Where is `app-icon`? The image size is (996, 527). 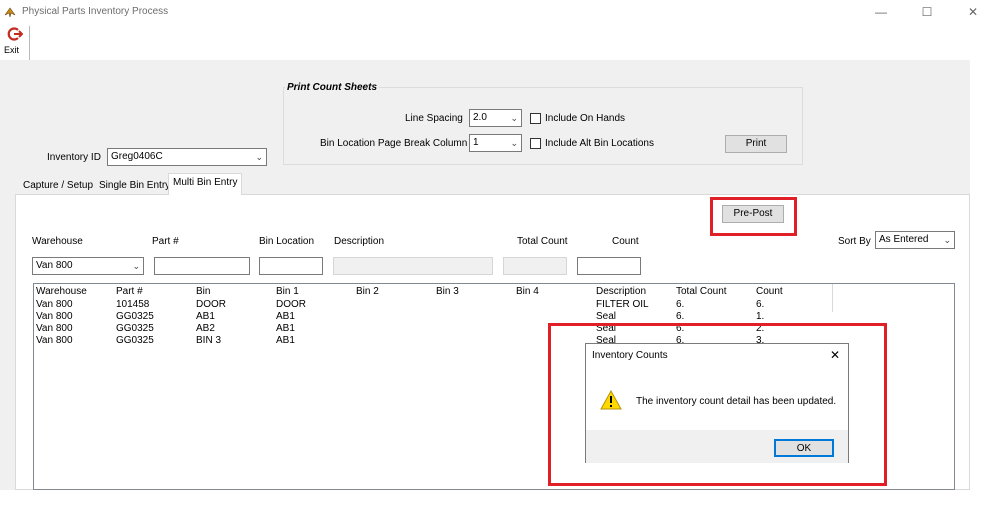
app-icon is located at coordinates (10, 12).